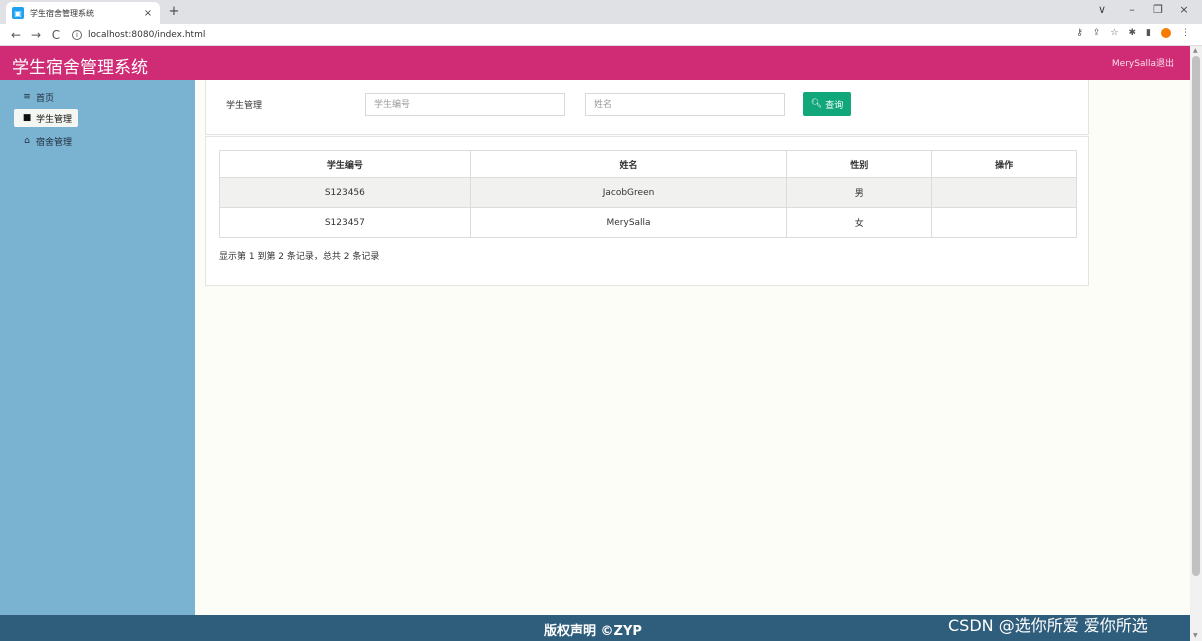 This screenshot has height=641, width=1202. Describe the element at coordinates (1166, 33) in the screenshot. I see `profile-icon` at that location.